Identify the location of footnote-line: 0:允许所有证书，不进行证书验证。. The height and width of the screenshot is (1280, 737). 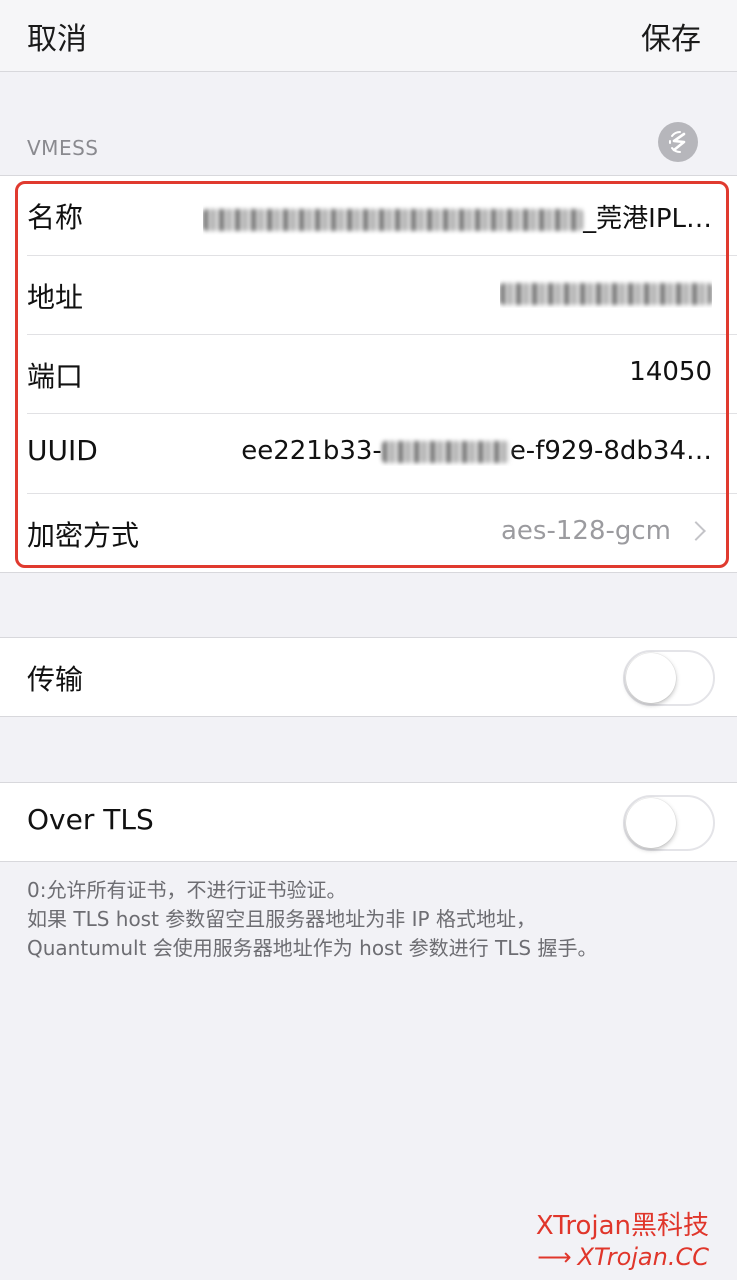
(187, 890).